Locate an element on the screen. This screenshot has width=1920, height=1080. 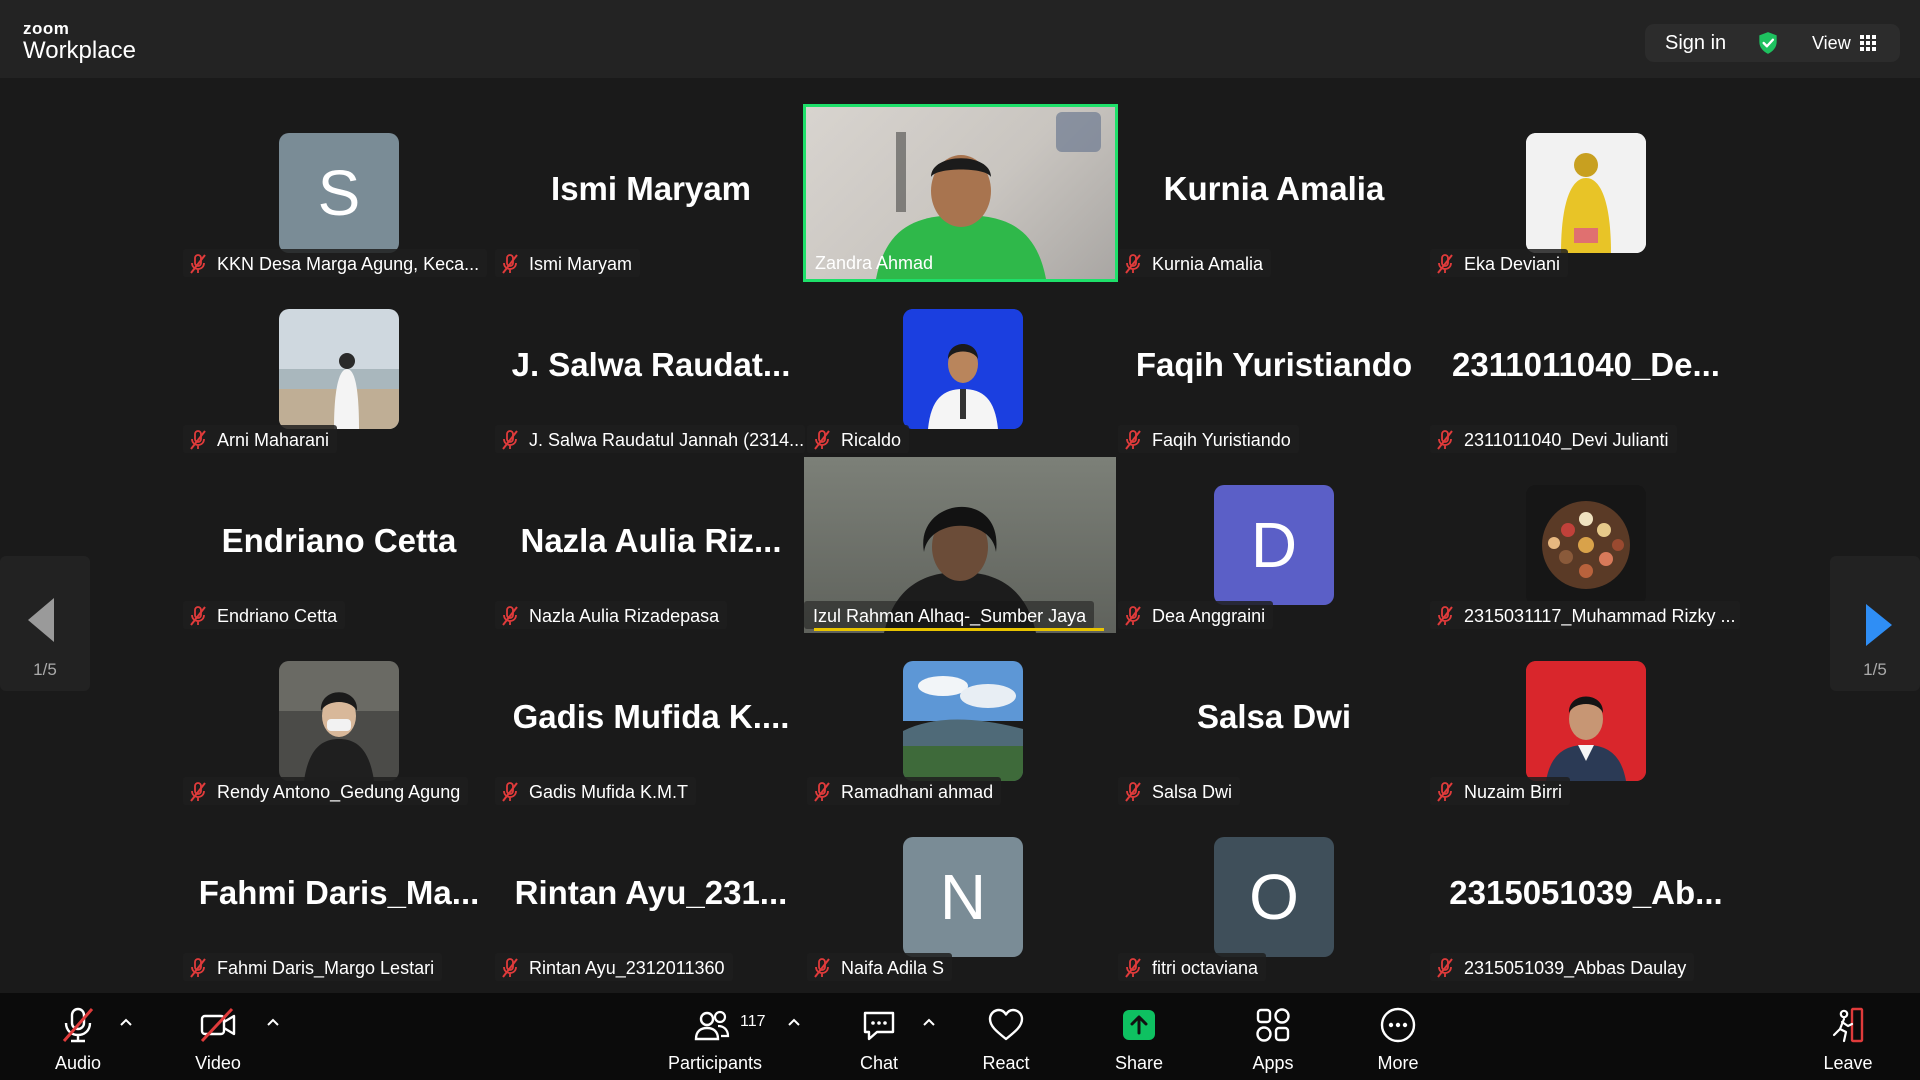
participant-name-label: Gadis Mufida K.M.T is located at coordinates (596, 791).